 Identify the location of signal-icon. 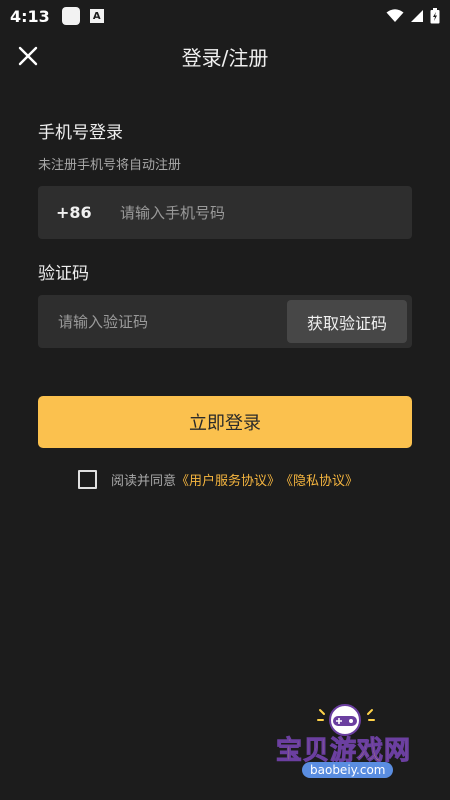
(417, 16).